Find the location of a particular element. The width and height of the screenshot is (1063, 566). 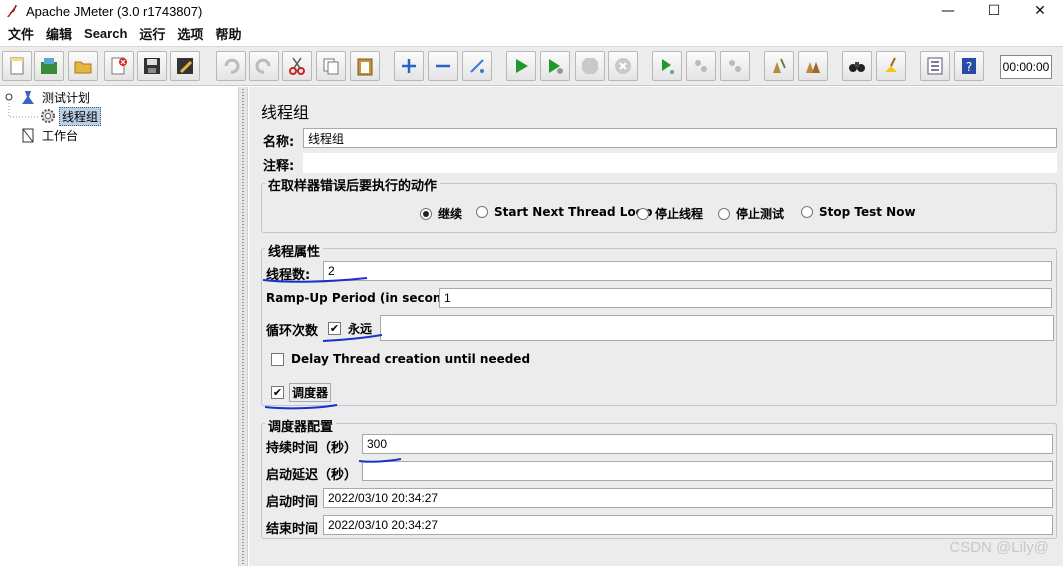

remote-shutdown-button is located at coordinates (735, 66).